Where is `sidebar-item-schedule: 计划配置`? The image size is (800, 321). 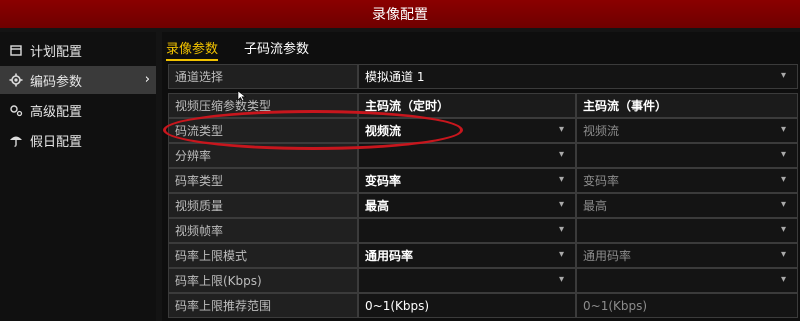
sidebar-item-schedule: 计划配置 is located at coordinates (78, 50).